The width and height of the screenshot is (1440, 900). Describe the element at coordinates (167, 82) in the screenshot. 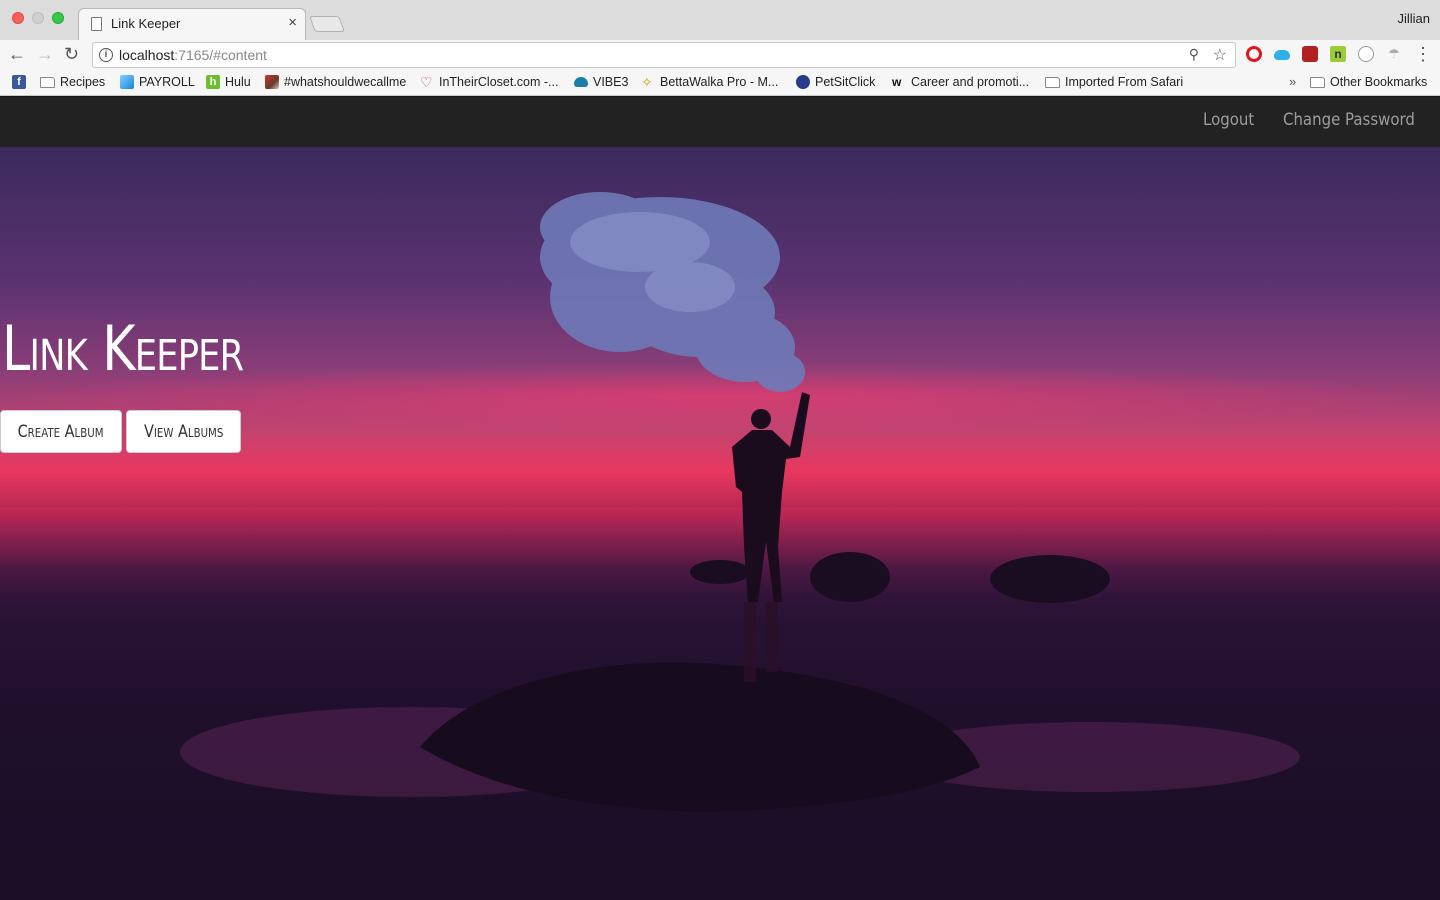

I see `bookmark-label: PAYROLL` at that location.